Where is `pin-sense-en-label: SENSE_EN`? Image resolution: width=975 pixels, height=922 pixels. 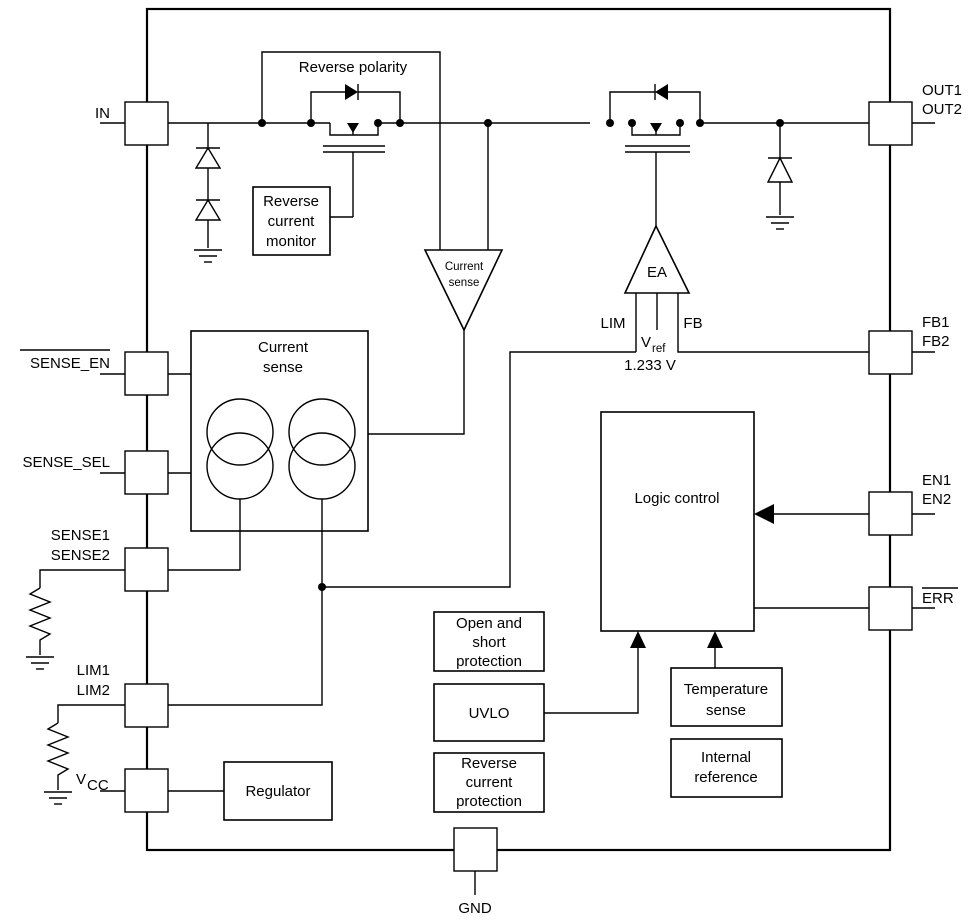
pin-sense-en-label: SENSE_EN is located at coordinates (70, 363).